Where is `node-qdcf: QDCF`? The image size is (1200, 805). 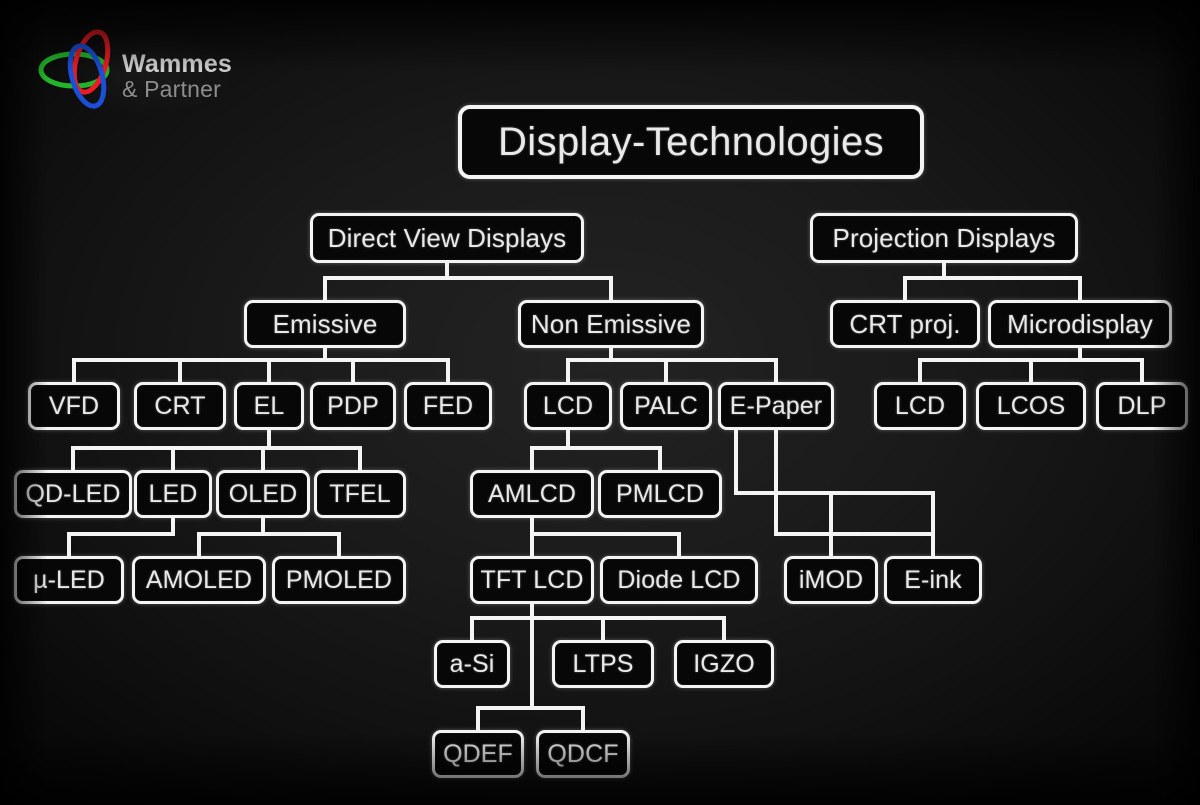 node-qdcf: QDCF is located at coordinates (583, 754).